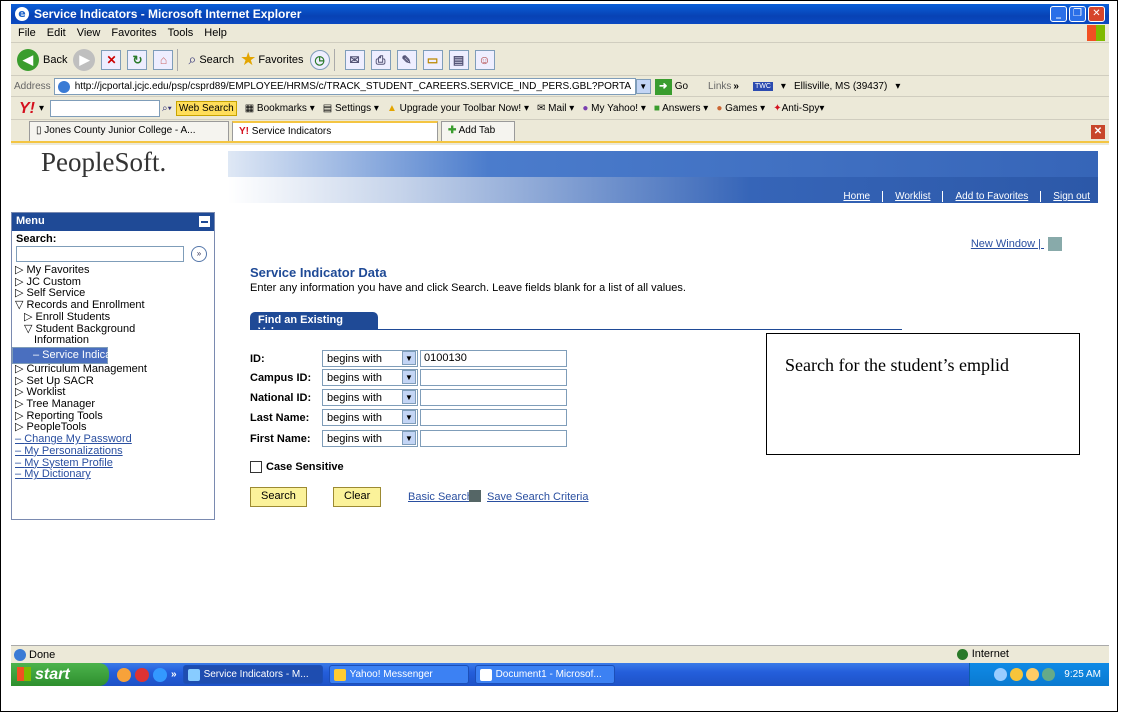  I want to click on favorites-button: ★ Favorites, so click(271, 59).